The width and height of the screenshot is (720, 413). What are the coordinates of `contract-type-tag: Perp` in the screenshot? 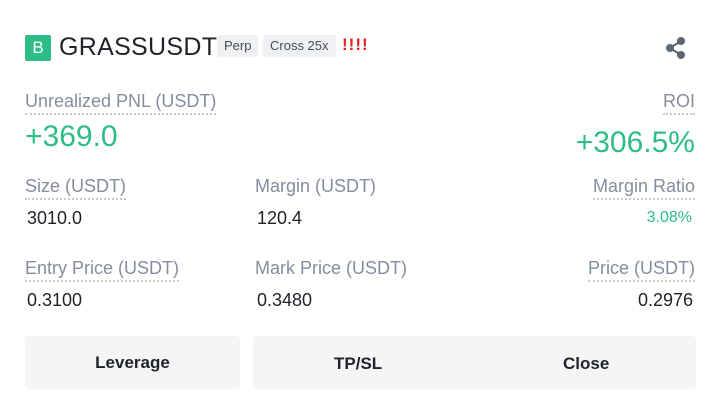 It's located at (238, 46).